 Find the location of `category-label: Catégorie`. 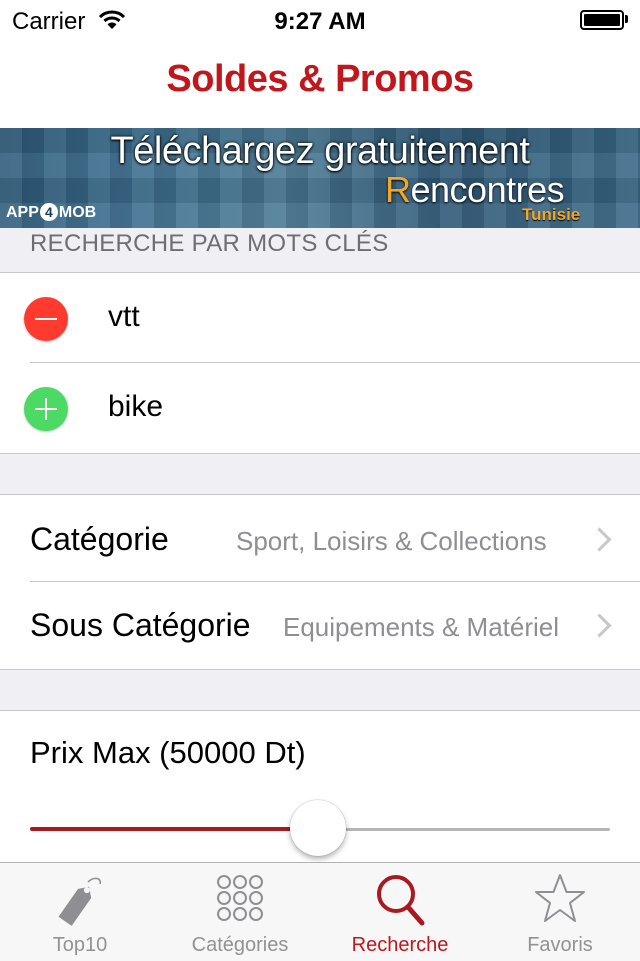

category-label: Catégorie is located at coordinates (99, 539).